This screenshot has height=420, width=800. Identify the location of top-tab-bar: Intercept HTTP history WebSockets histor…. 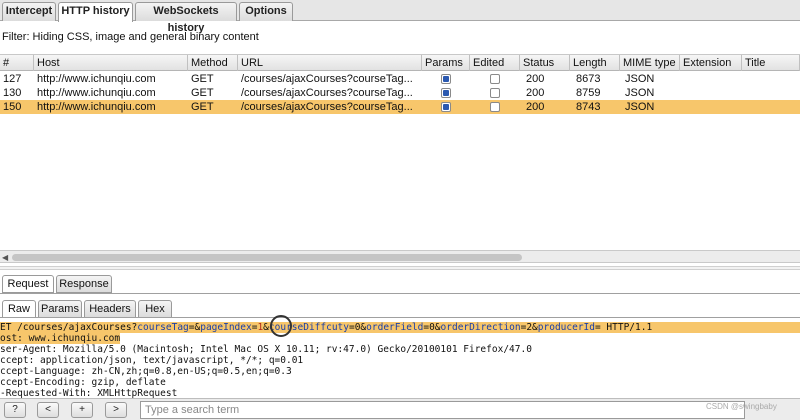
(400, 17).